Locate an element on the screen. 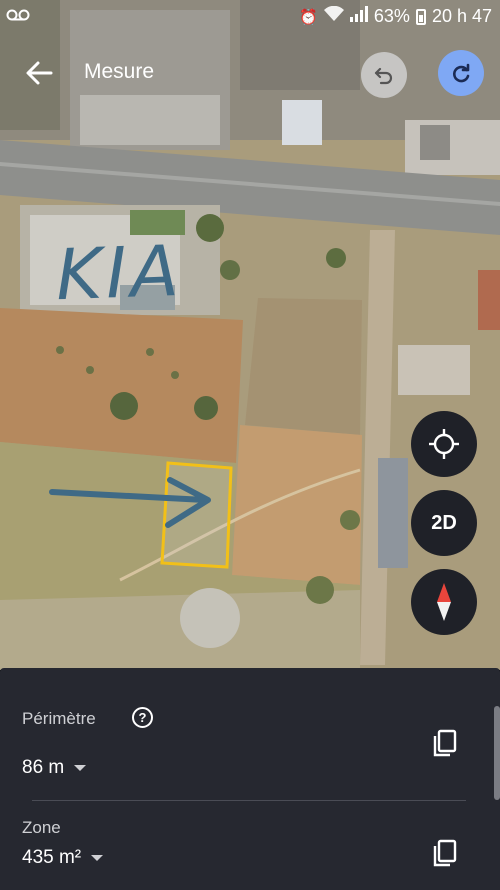 This screenshot has width=500, height=890. undo-button is located at coordinates (384, 75).